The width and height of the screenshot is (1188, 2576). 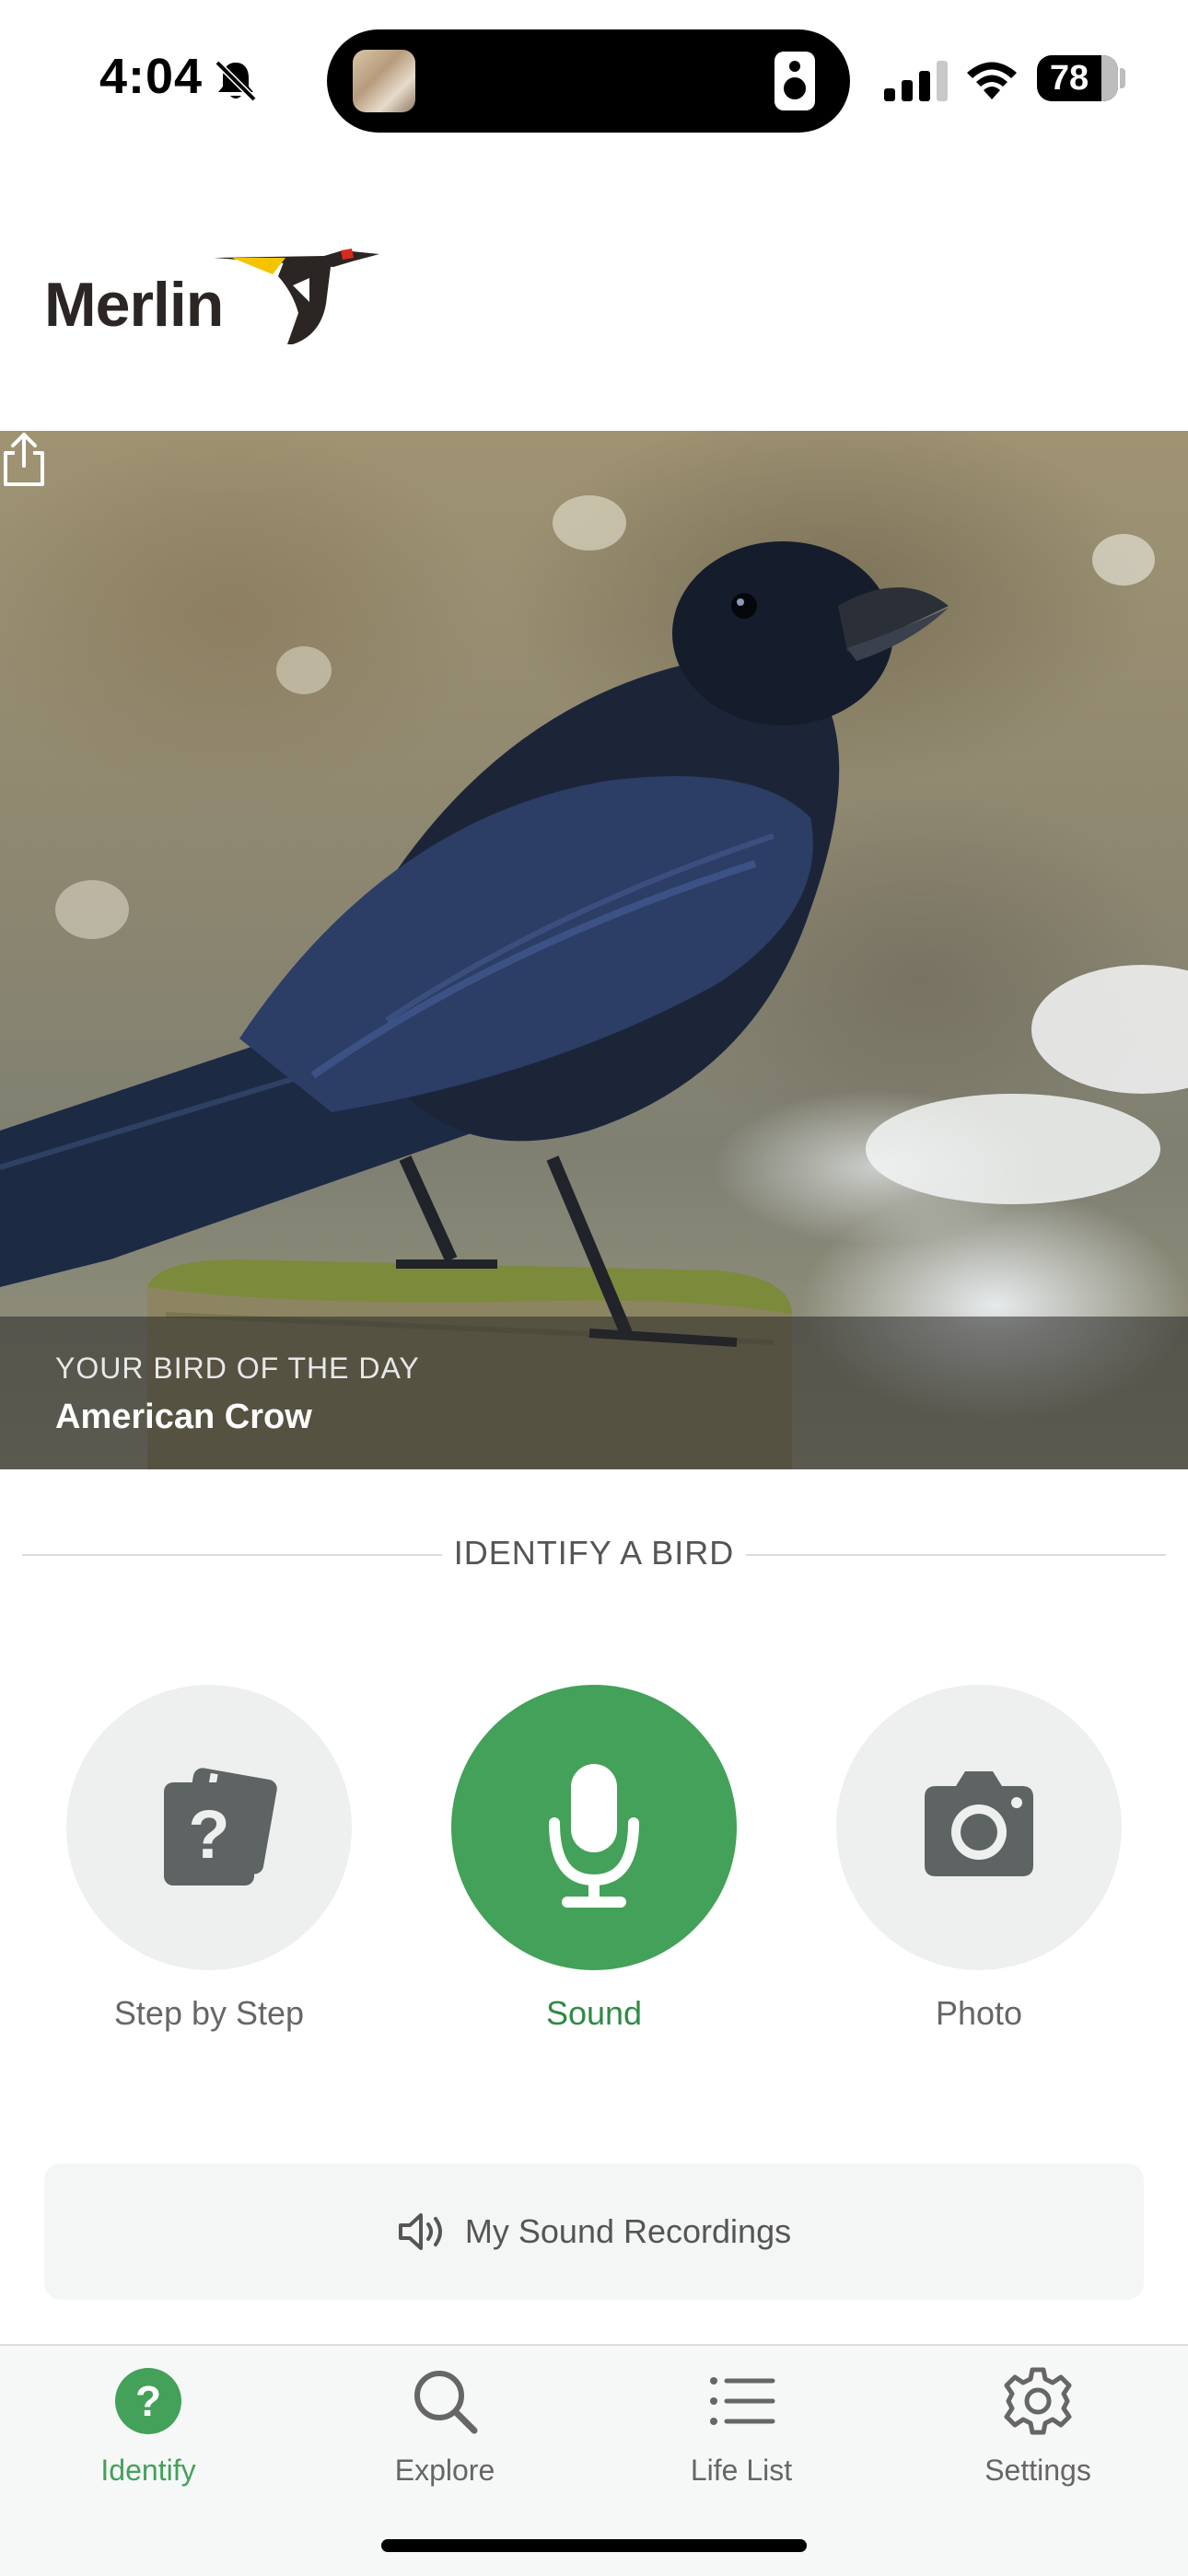 I want to click on my-sound-recordings-button: My Sound Recordings, so click(x=594, y=2232).